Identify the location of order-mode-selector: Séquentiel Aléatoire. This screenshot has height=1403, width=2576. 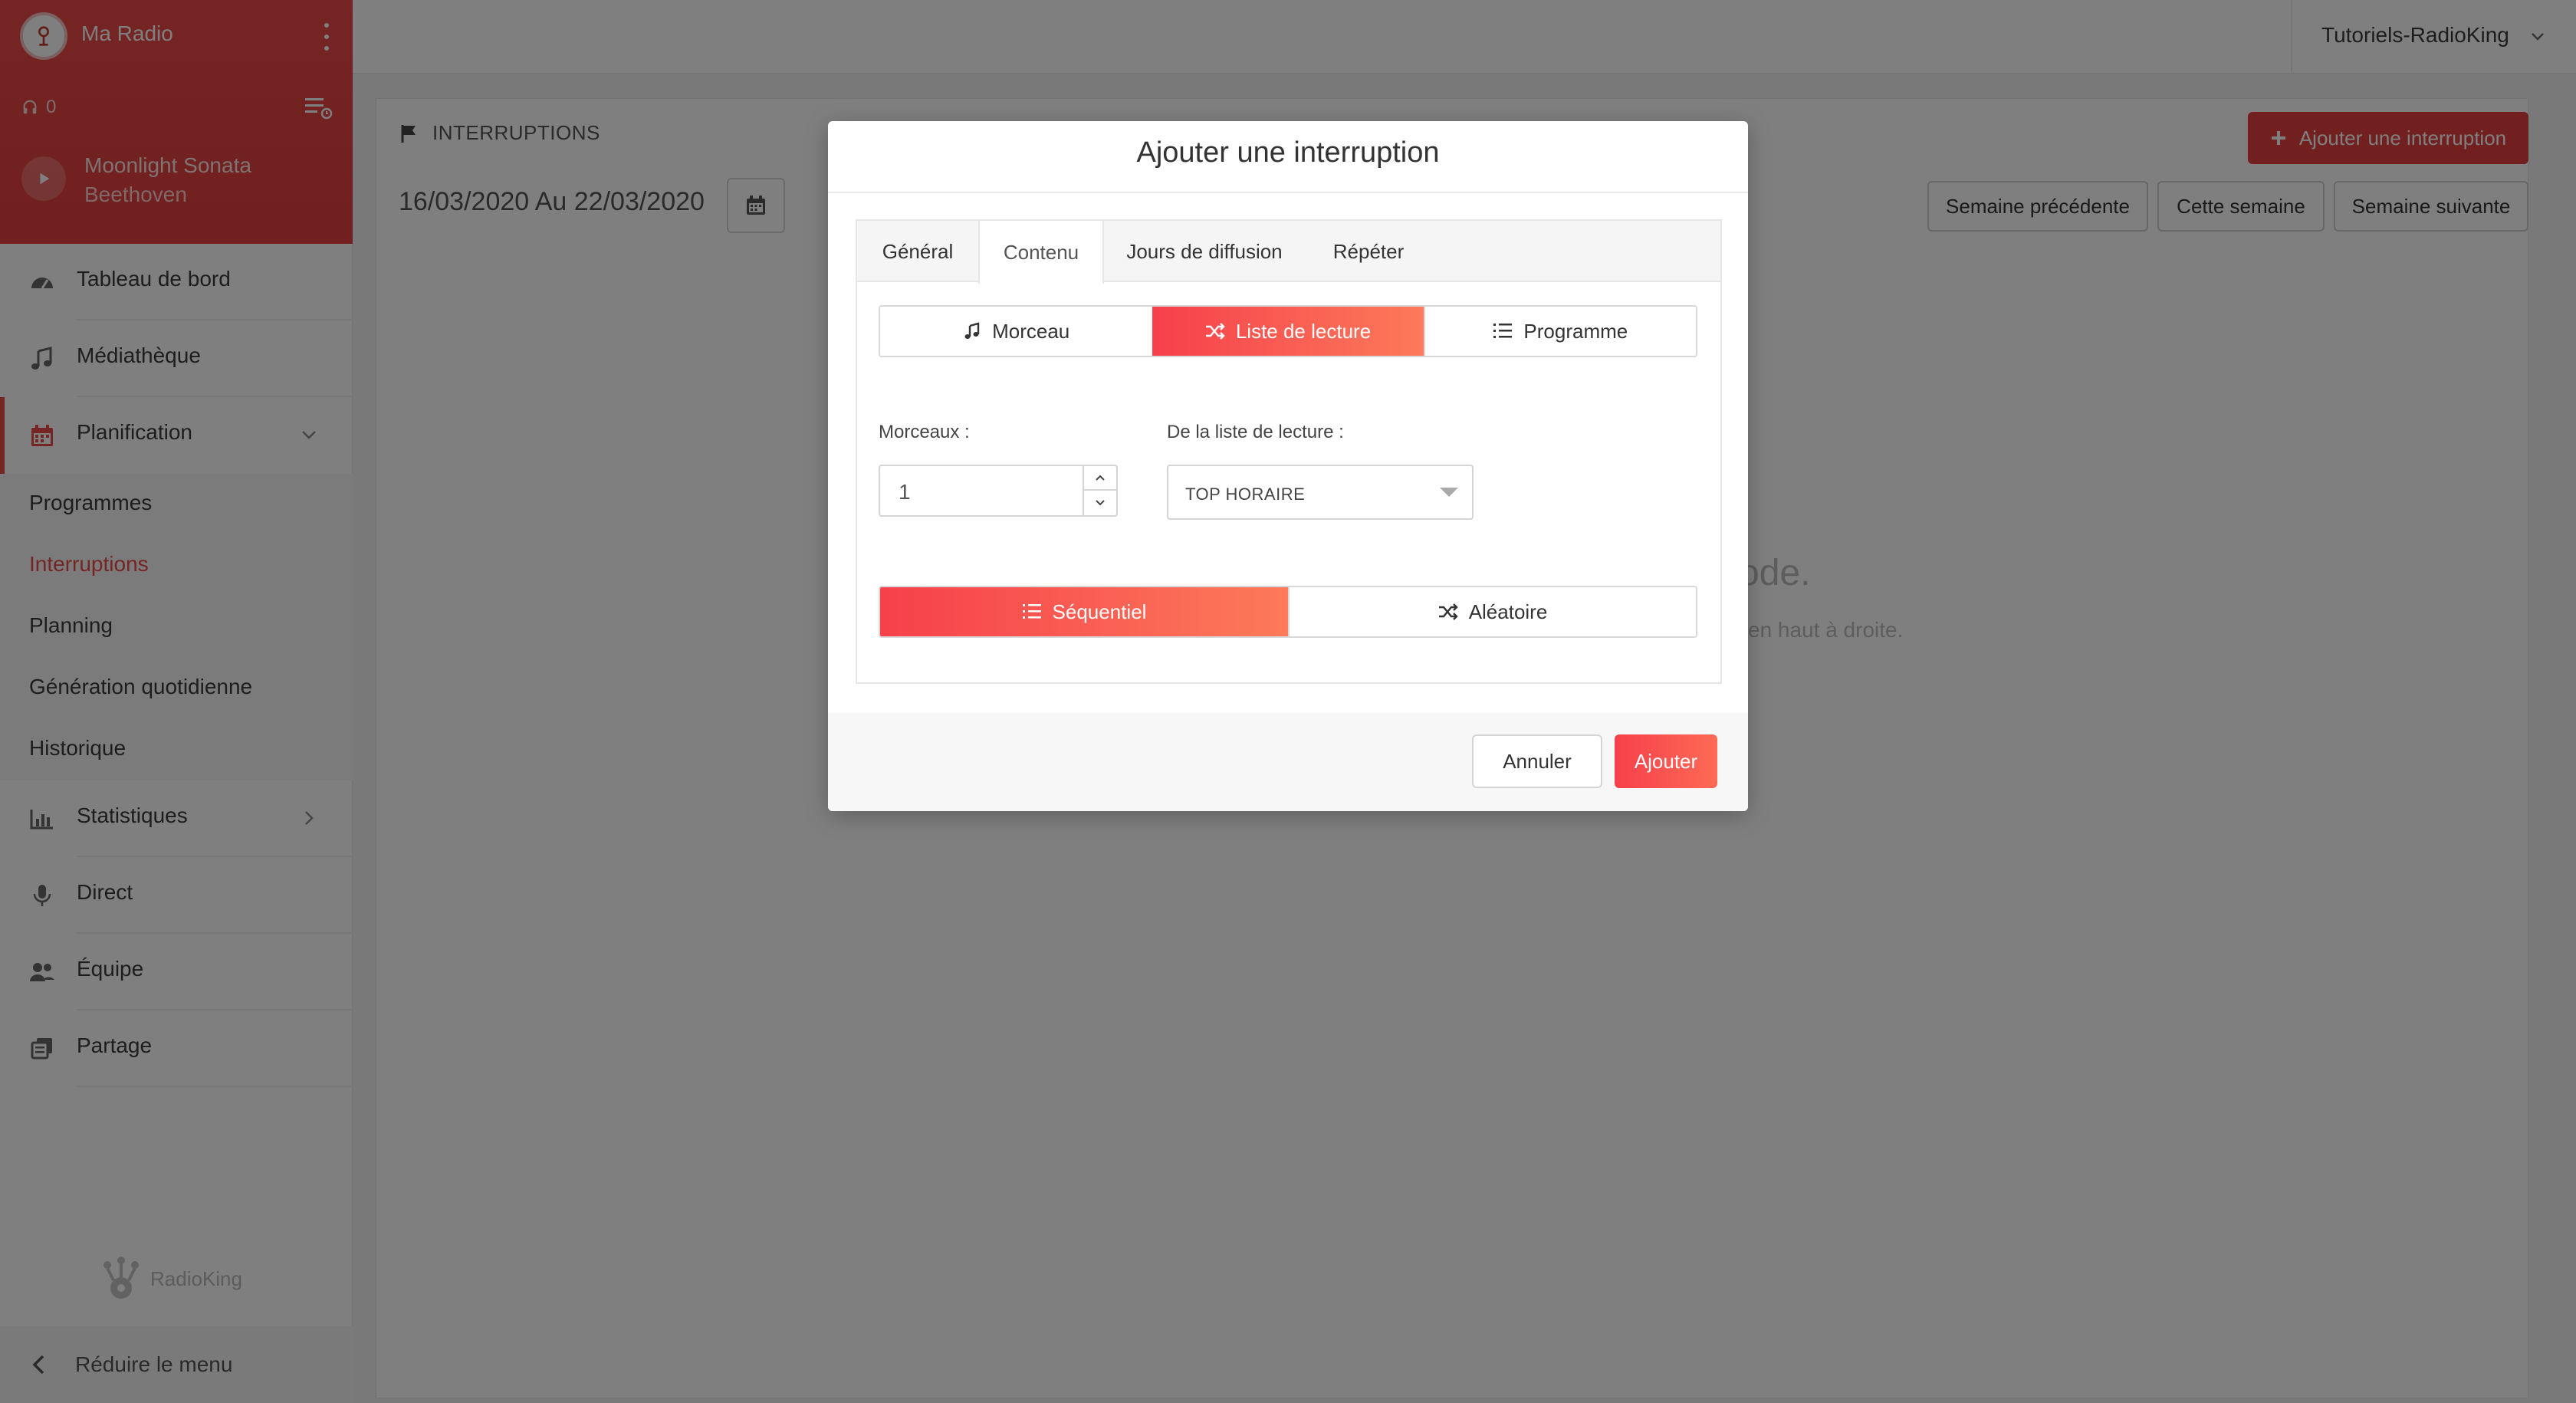
(1288, 612).